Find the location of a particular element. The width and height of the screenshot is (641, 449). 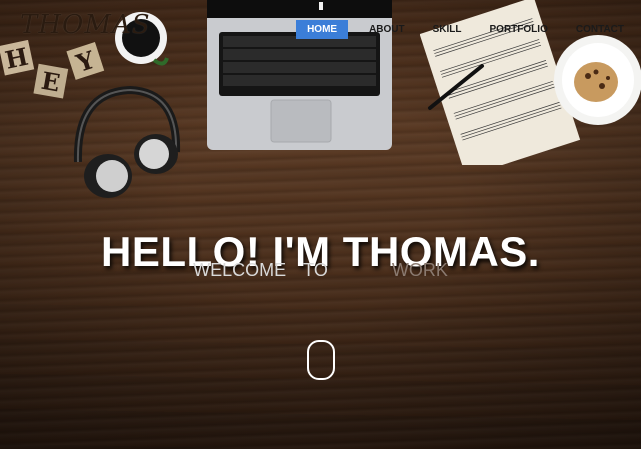

cookie-plate-image is located at coordinates (597, 80).